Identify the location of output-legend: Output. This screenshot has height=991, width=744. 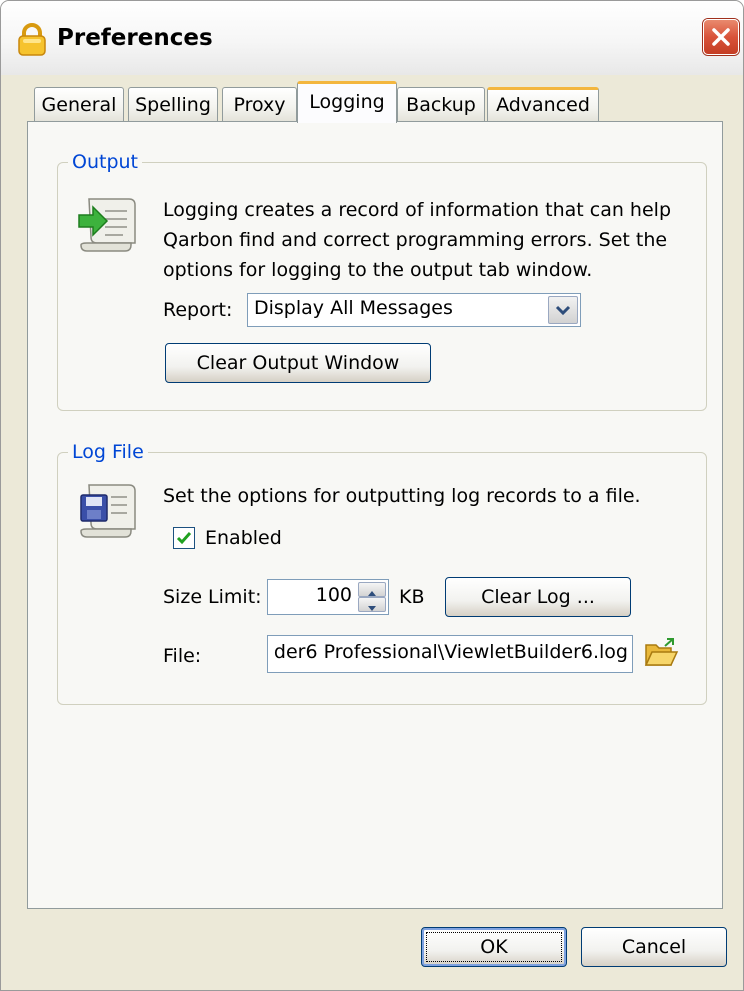
(105, 162).